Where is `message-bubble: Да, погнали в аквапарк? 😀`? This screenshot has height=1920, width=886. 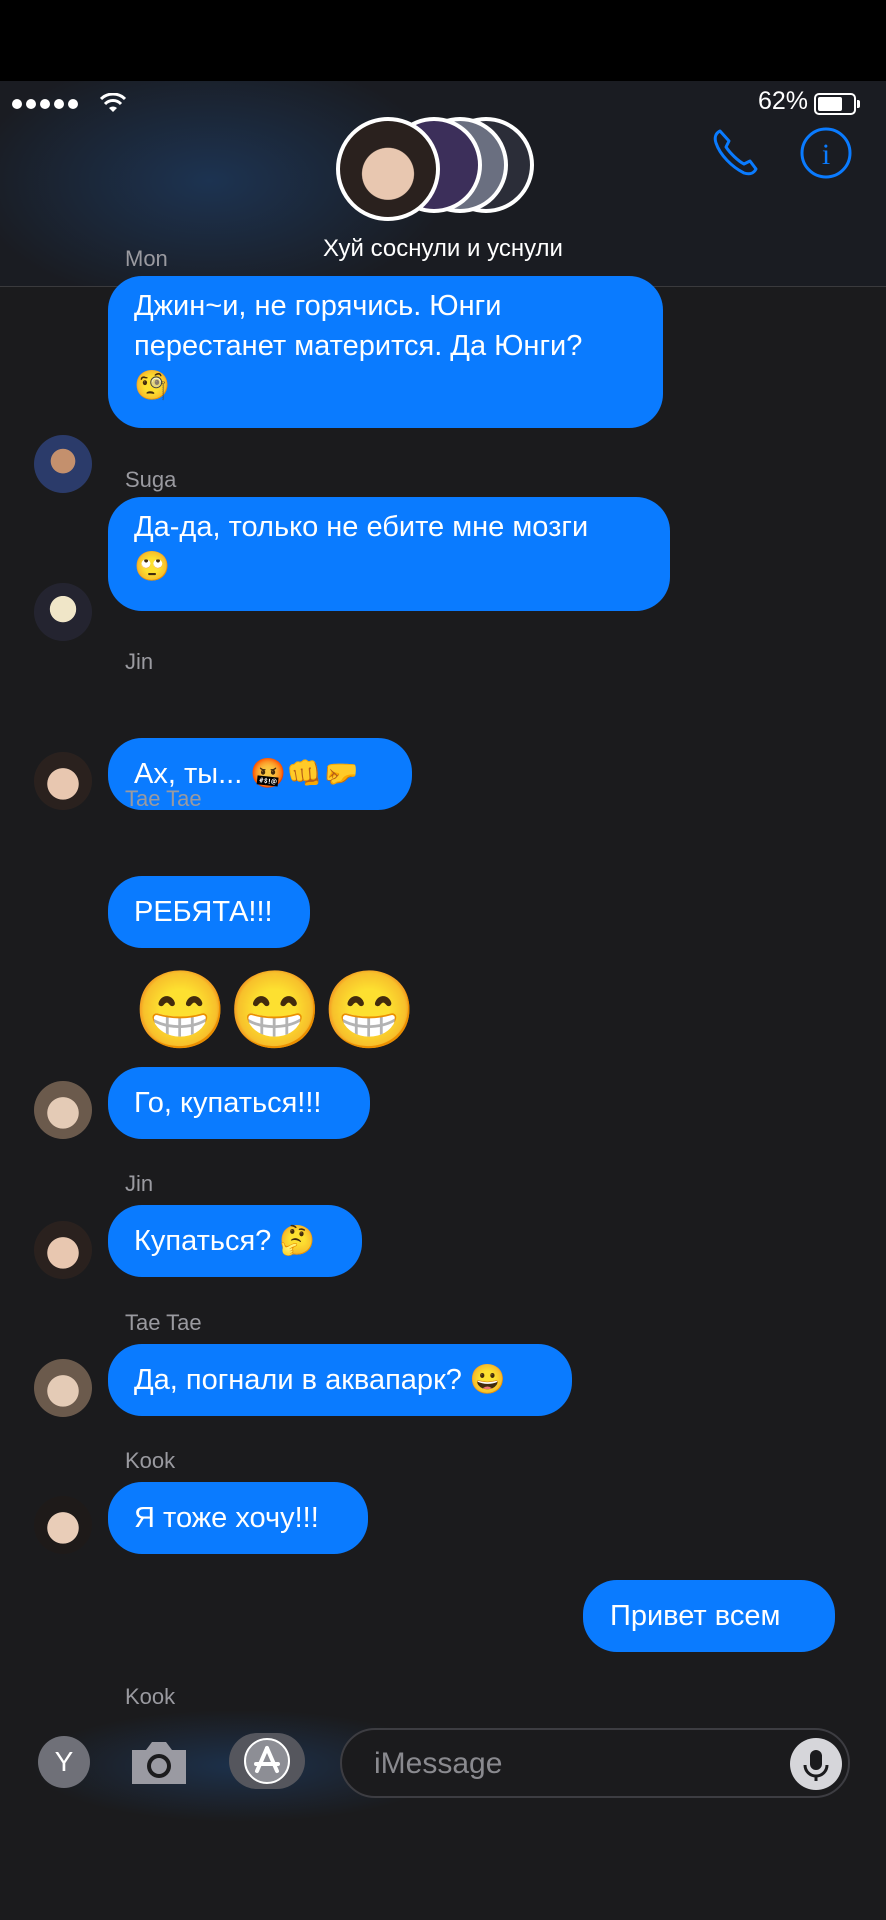 message-bubble: Да, погнали в аквапарк? 😀 is located at coordinates (335, 1380).